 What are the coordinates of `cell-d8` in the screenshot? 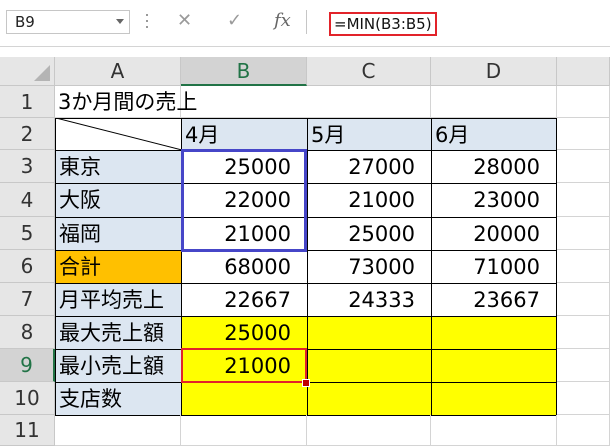 It's located at (494, 333).